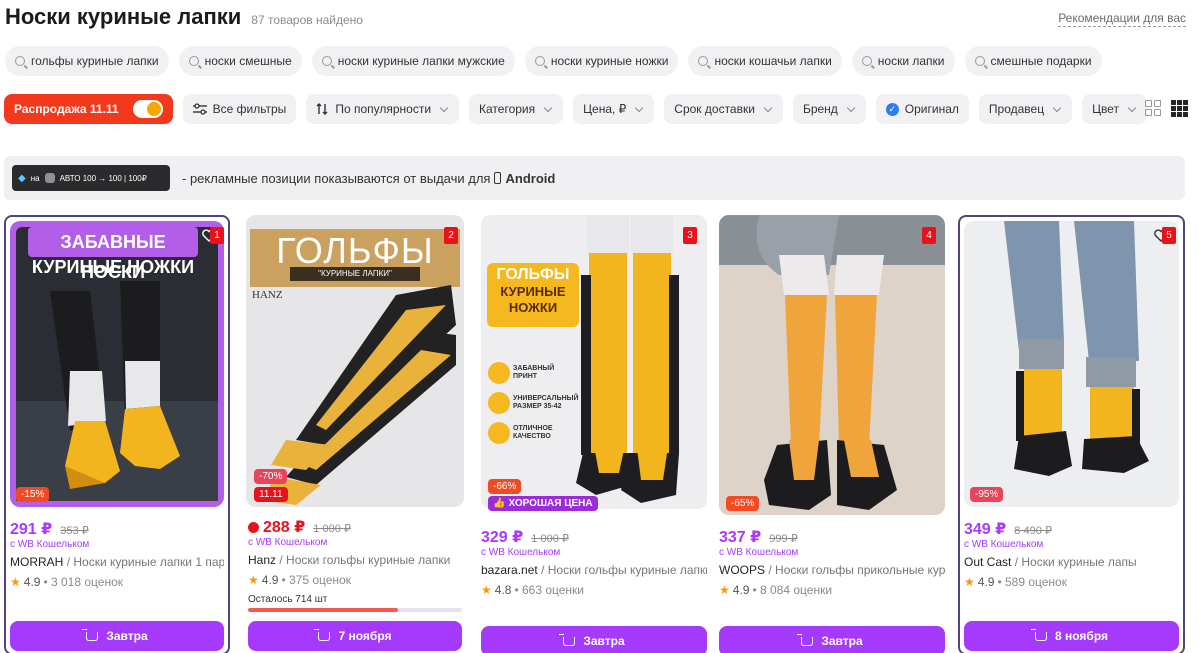  I want to click on brand-filter: Бренд, so click(829, 109).